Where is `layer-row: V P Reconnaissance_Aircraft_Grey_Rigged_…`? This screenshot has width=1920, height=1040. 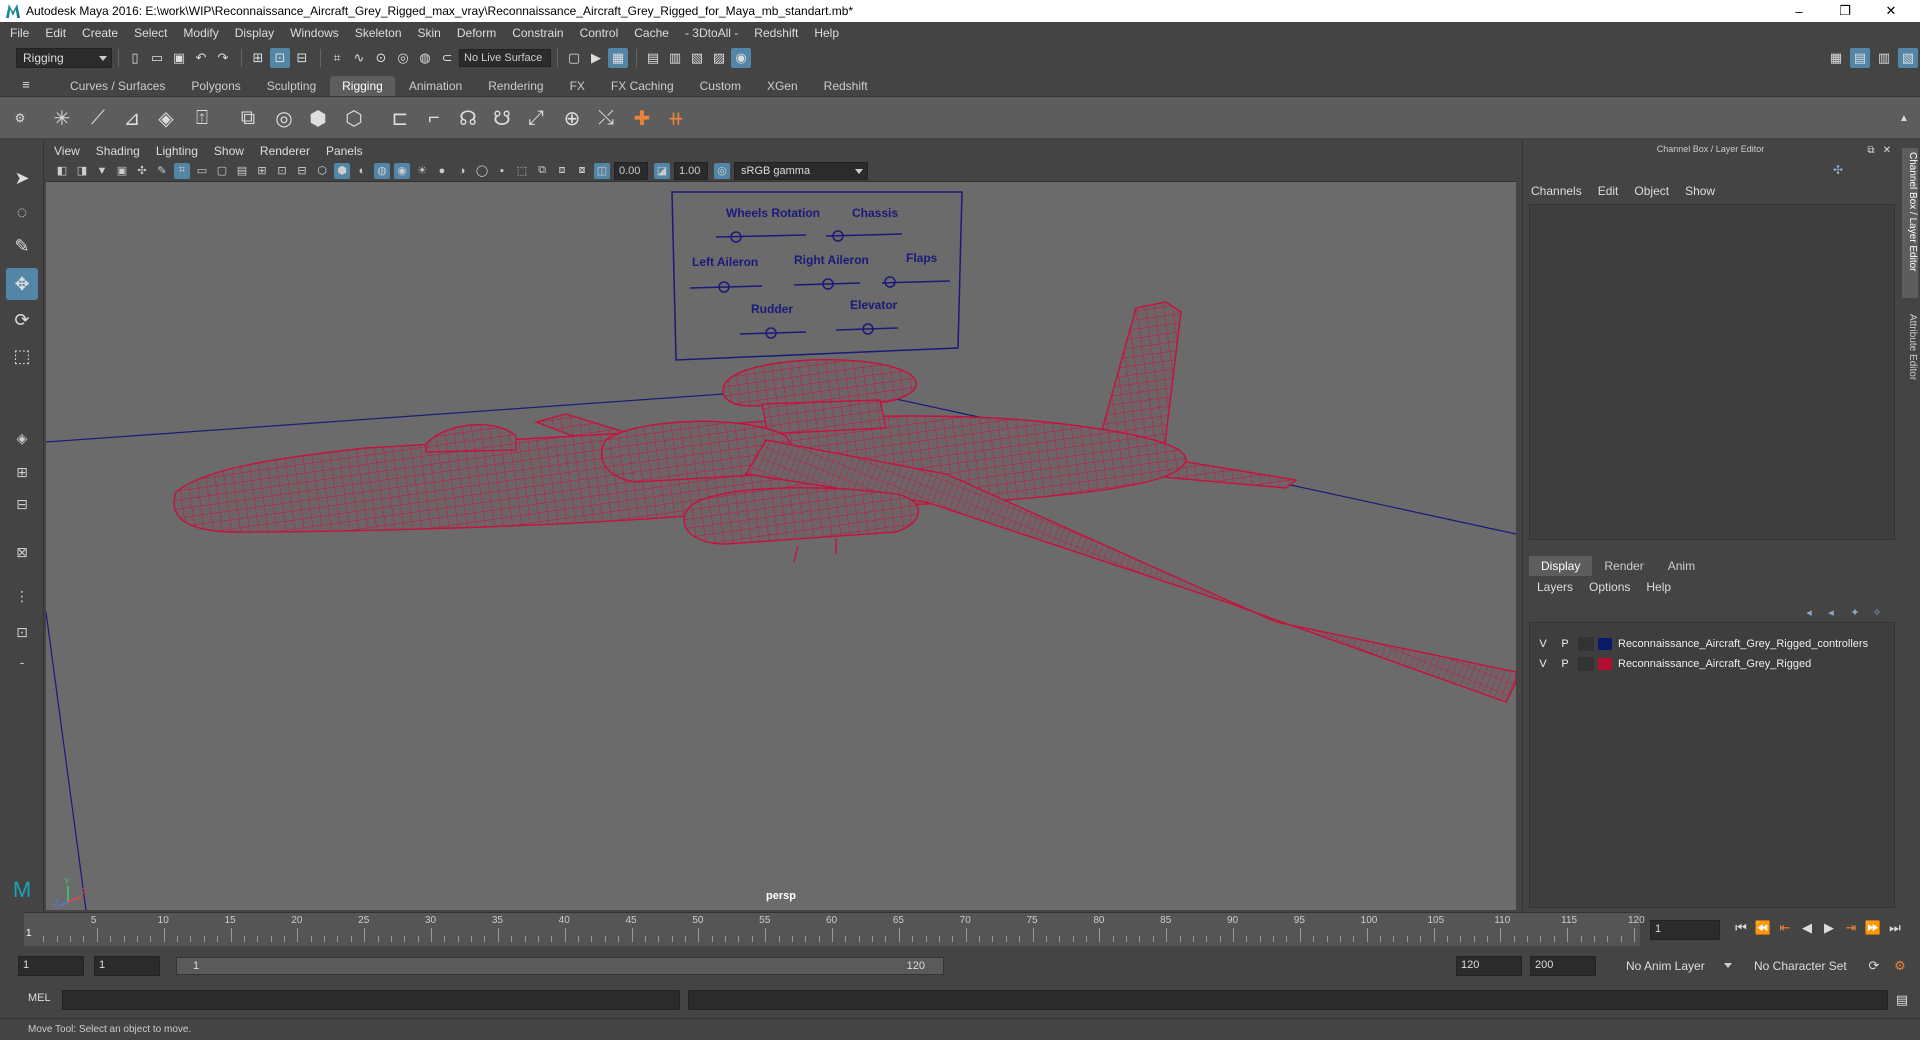
layer-row: V P Reconnaissance_Aircraft_Grey_Rigged_… is located at coordinates (1713, 644).